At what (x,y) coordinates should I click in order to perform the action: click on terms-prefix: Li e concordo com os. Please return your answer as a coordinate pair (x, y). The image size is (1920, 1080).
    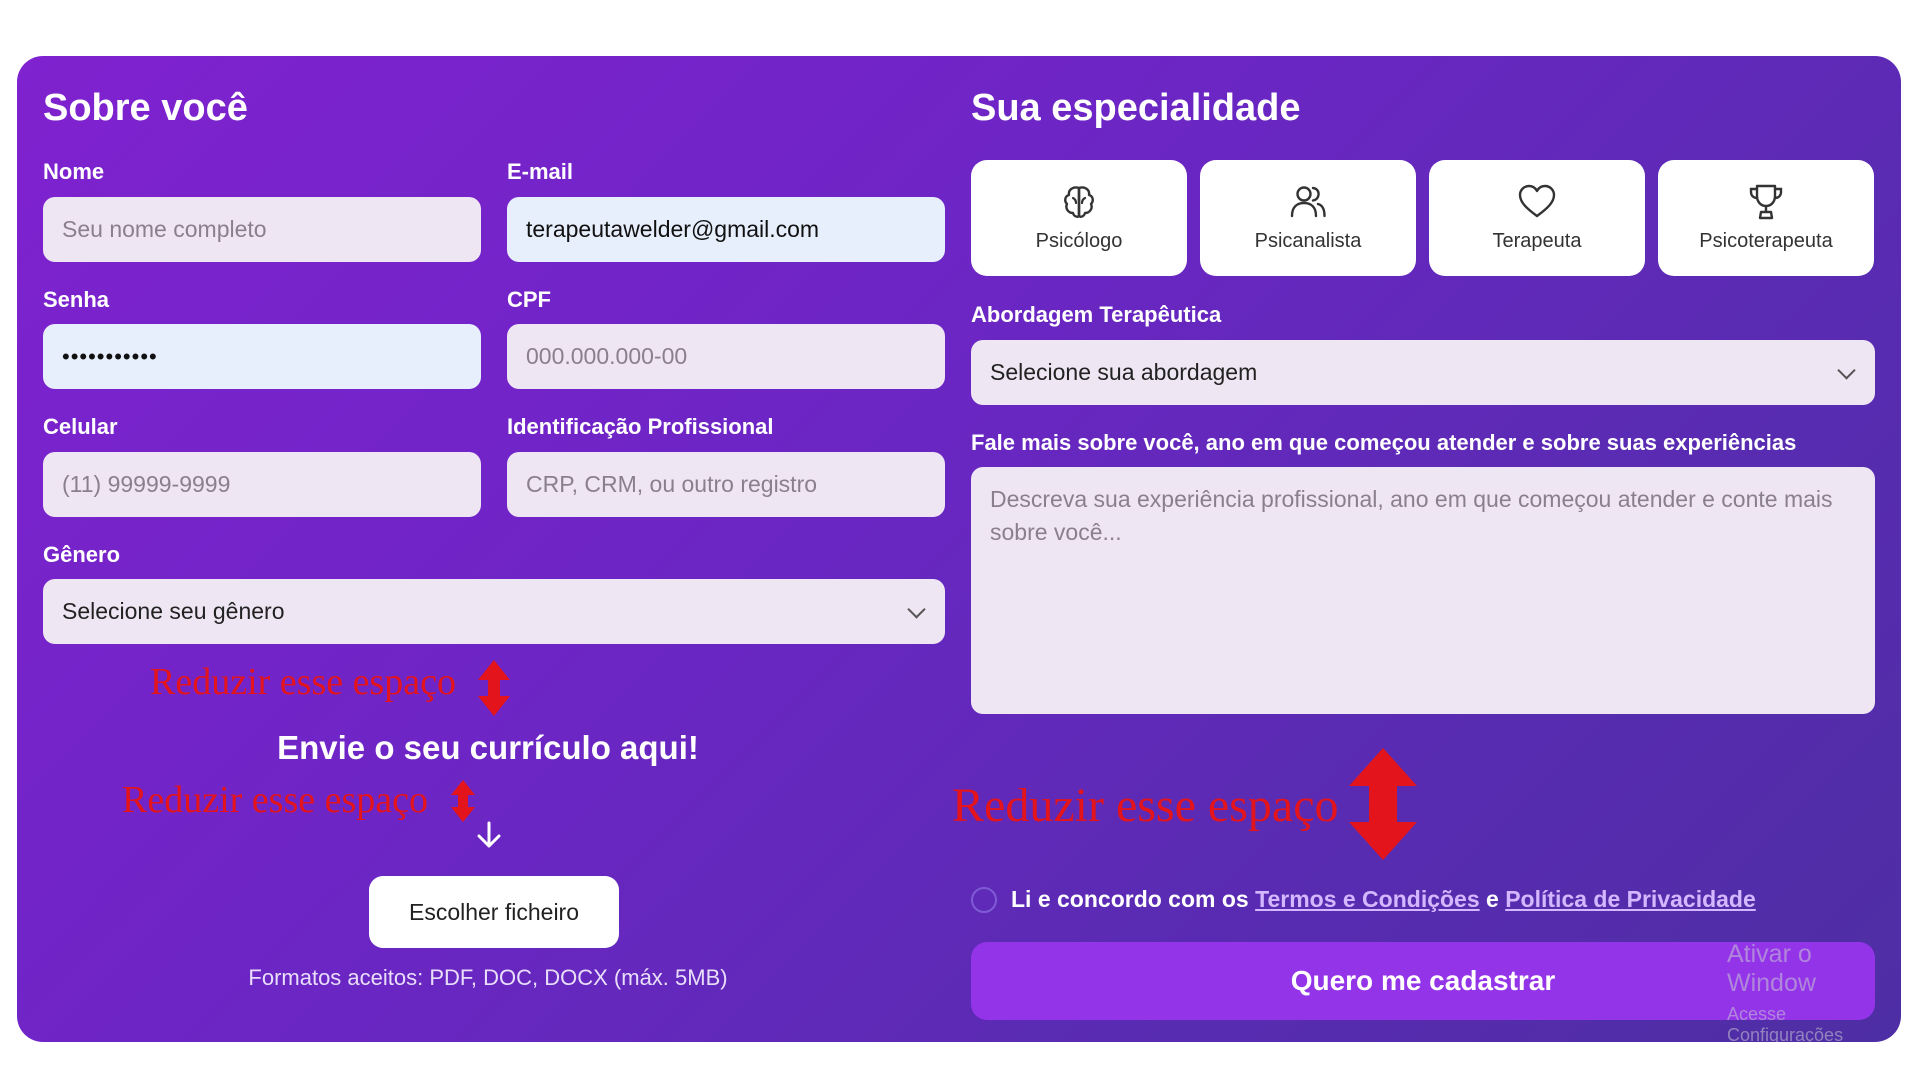
    Looking at the image, I should click on (1130, 899).